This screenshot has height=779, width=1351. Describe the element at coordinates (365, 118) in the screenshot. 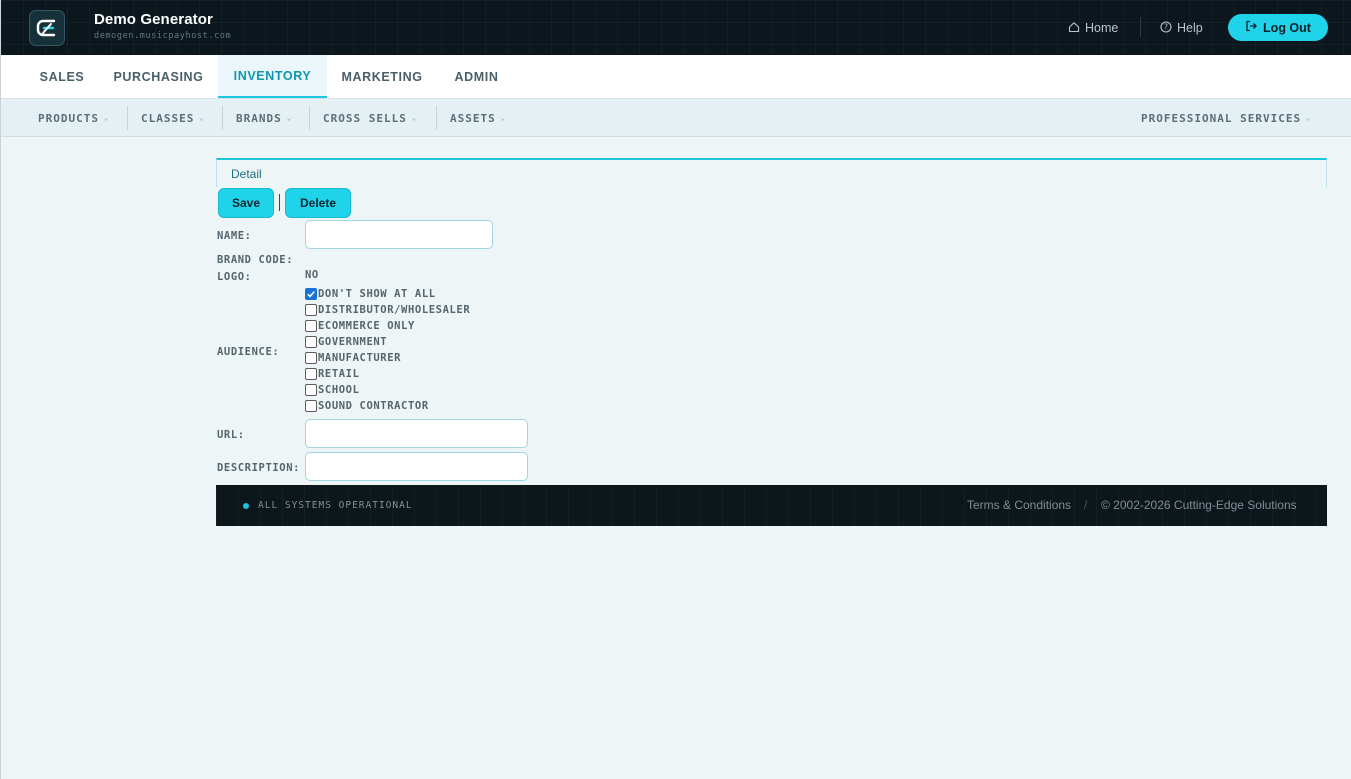

I see `subnav-label: CROSS SELLS` at that location.